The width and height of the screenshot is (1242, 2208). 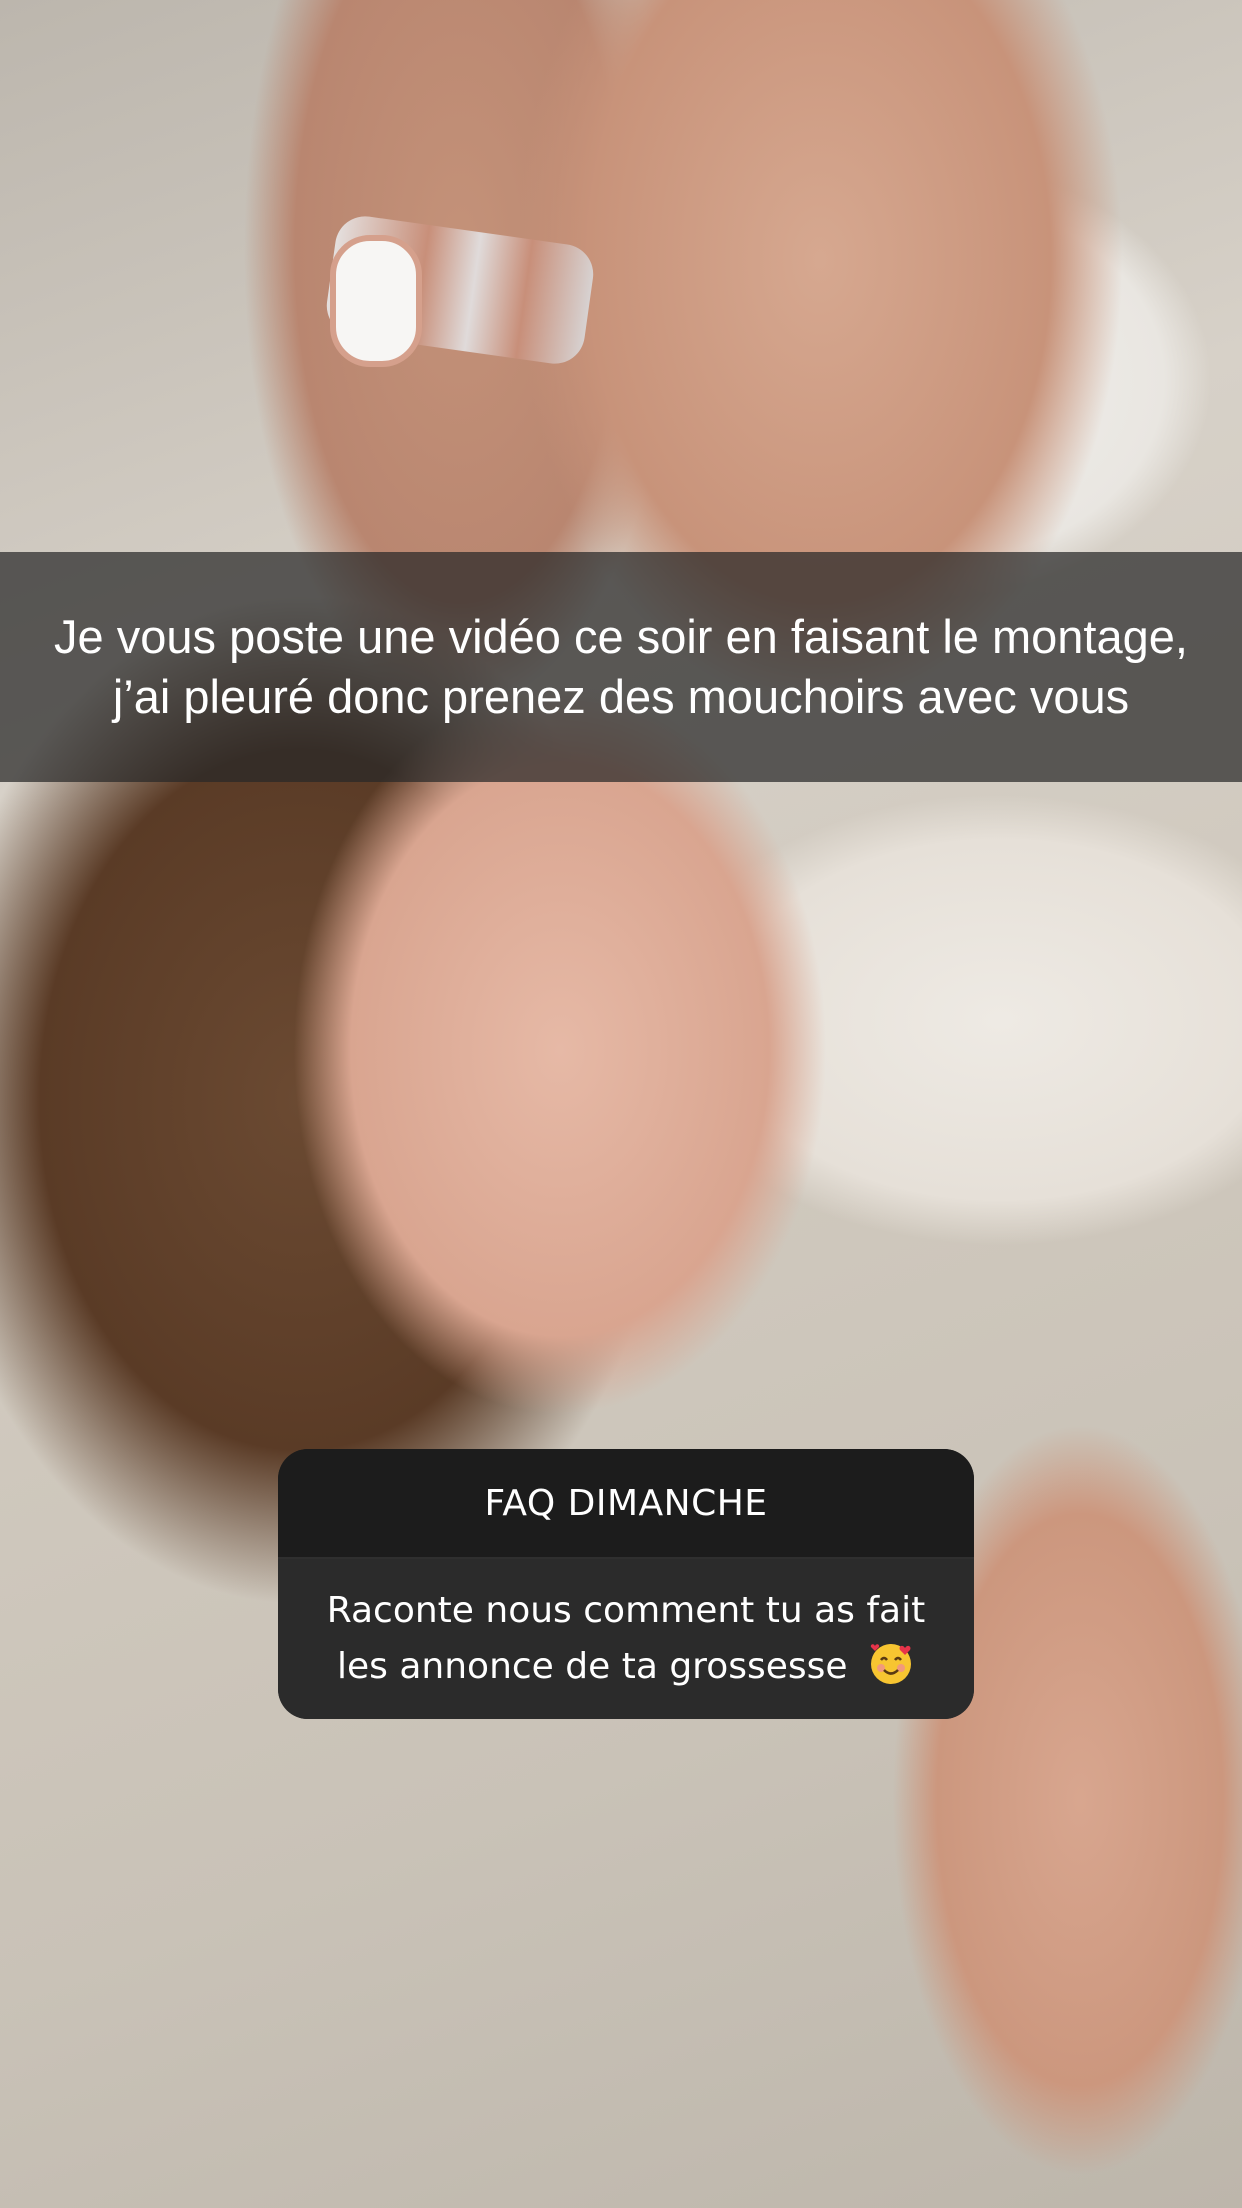 I want to click on watch-face-graphic, so click(x=376, y=301).